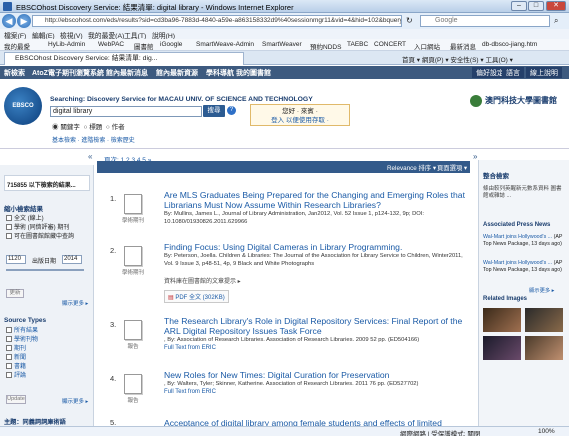 The image size is (569, 436). I want to click on nav-resources: 館內最新資源, so click(177, 73).